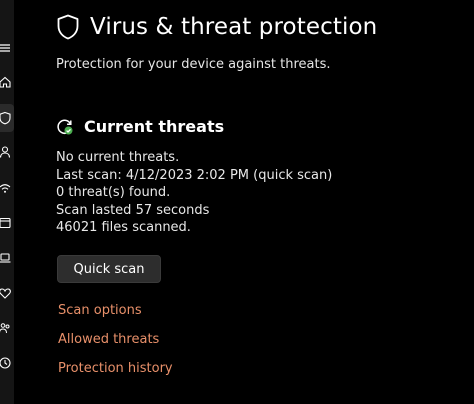 The height and width of the screenshot is (404, 474). Describe the element at coordinates (109, 269) in the screenshot. I see `quick-scan-button: Quick scan` at that location.